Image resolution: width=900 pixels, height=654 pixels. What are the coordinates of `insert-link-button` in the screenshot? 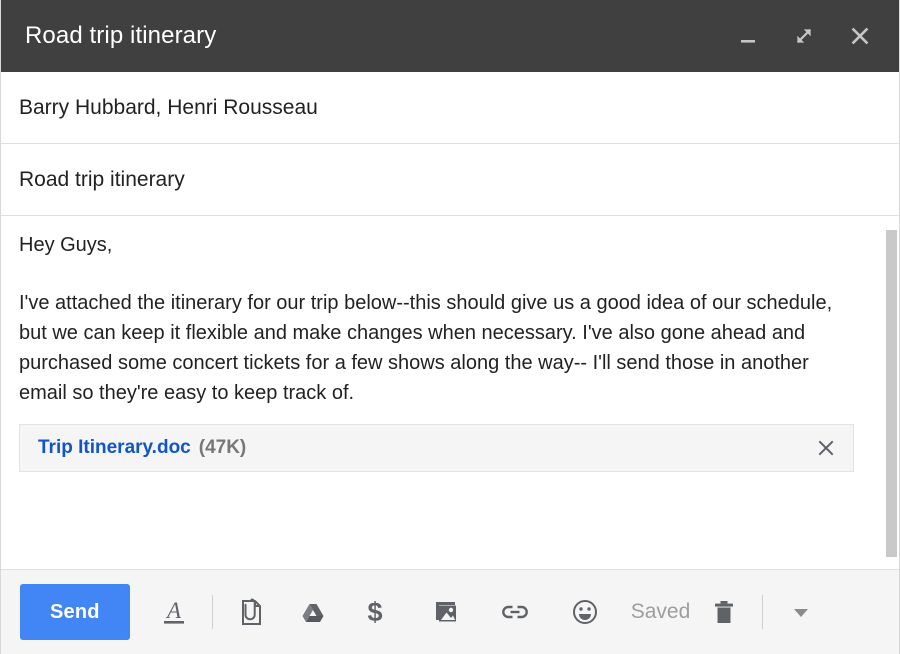 It's located at (515, 612).